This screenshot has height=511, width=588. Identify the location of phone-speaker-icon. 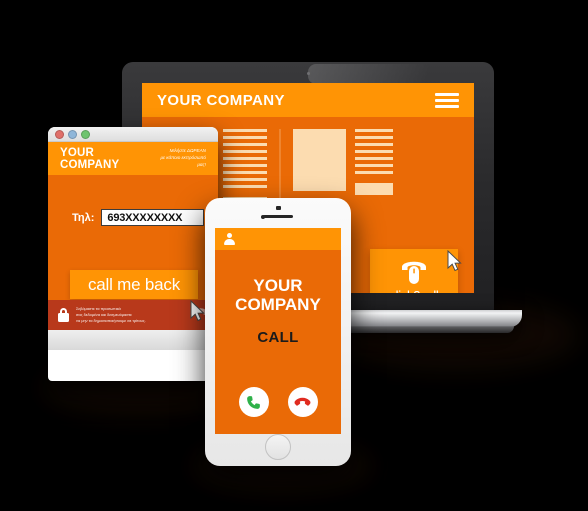
(278, 216).